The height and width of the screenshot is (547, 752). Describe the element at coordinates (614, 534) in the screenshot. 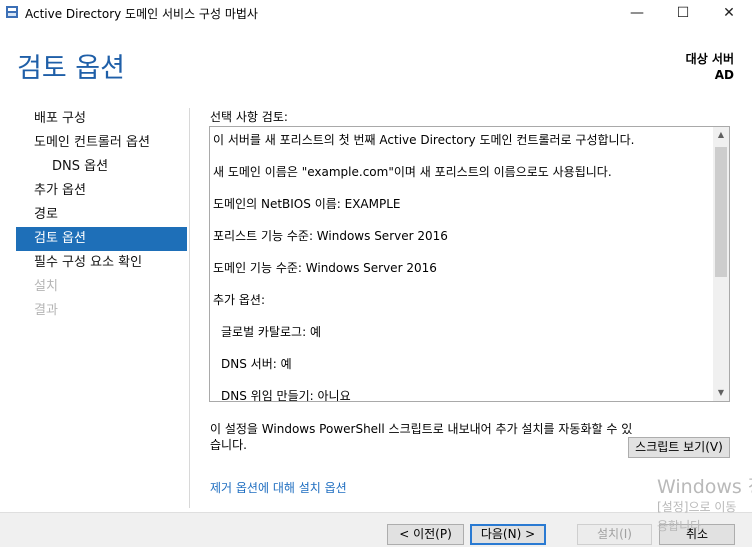

I see `install-button: 설치(I)` at that location.